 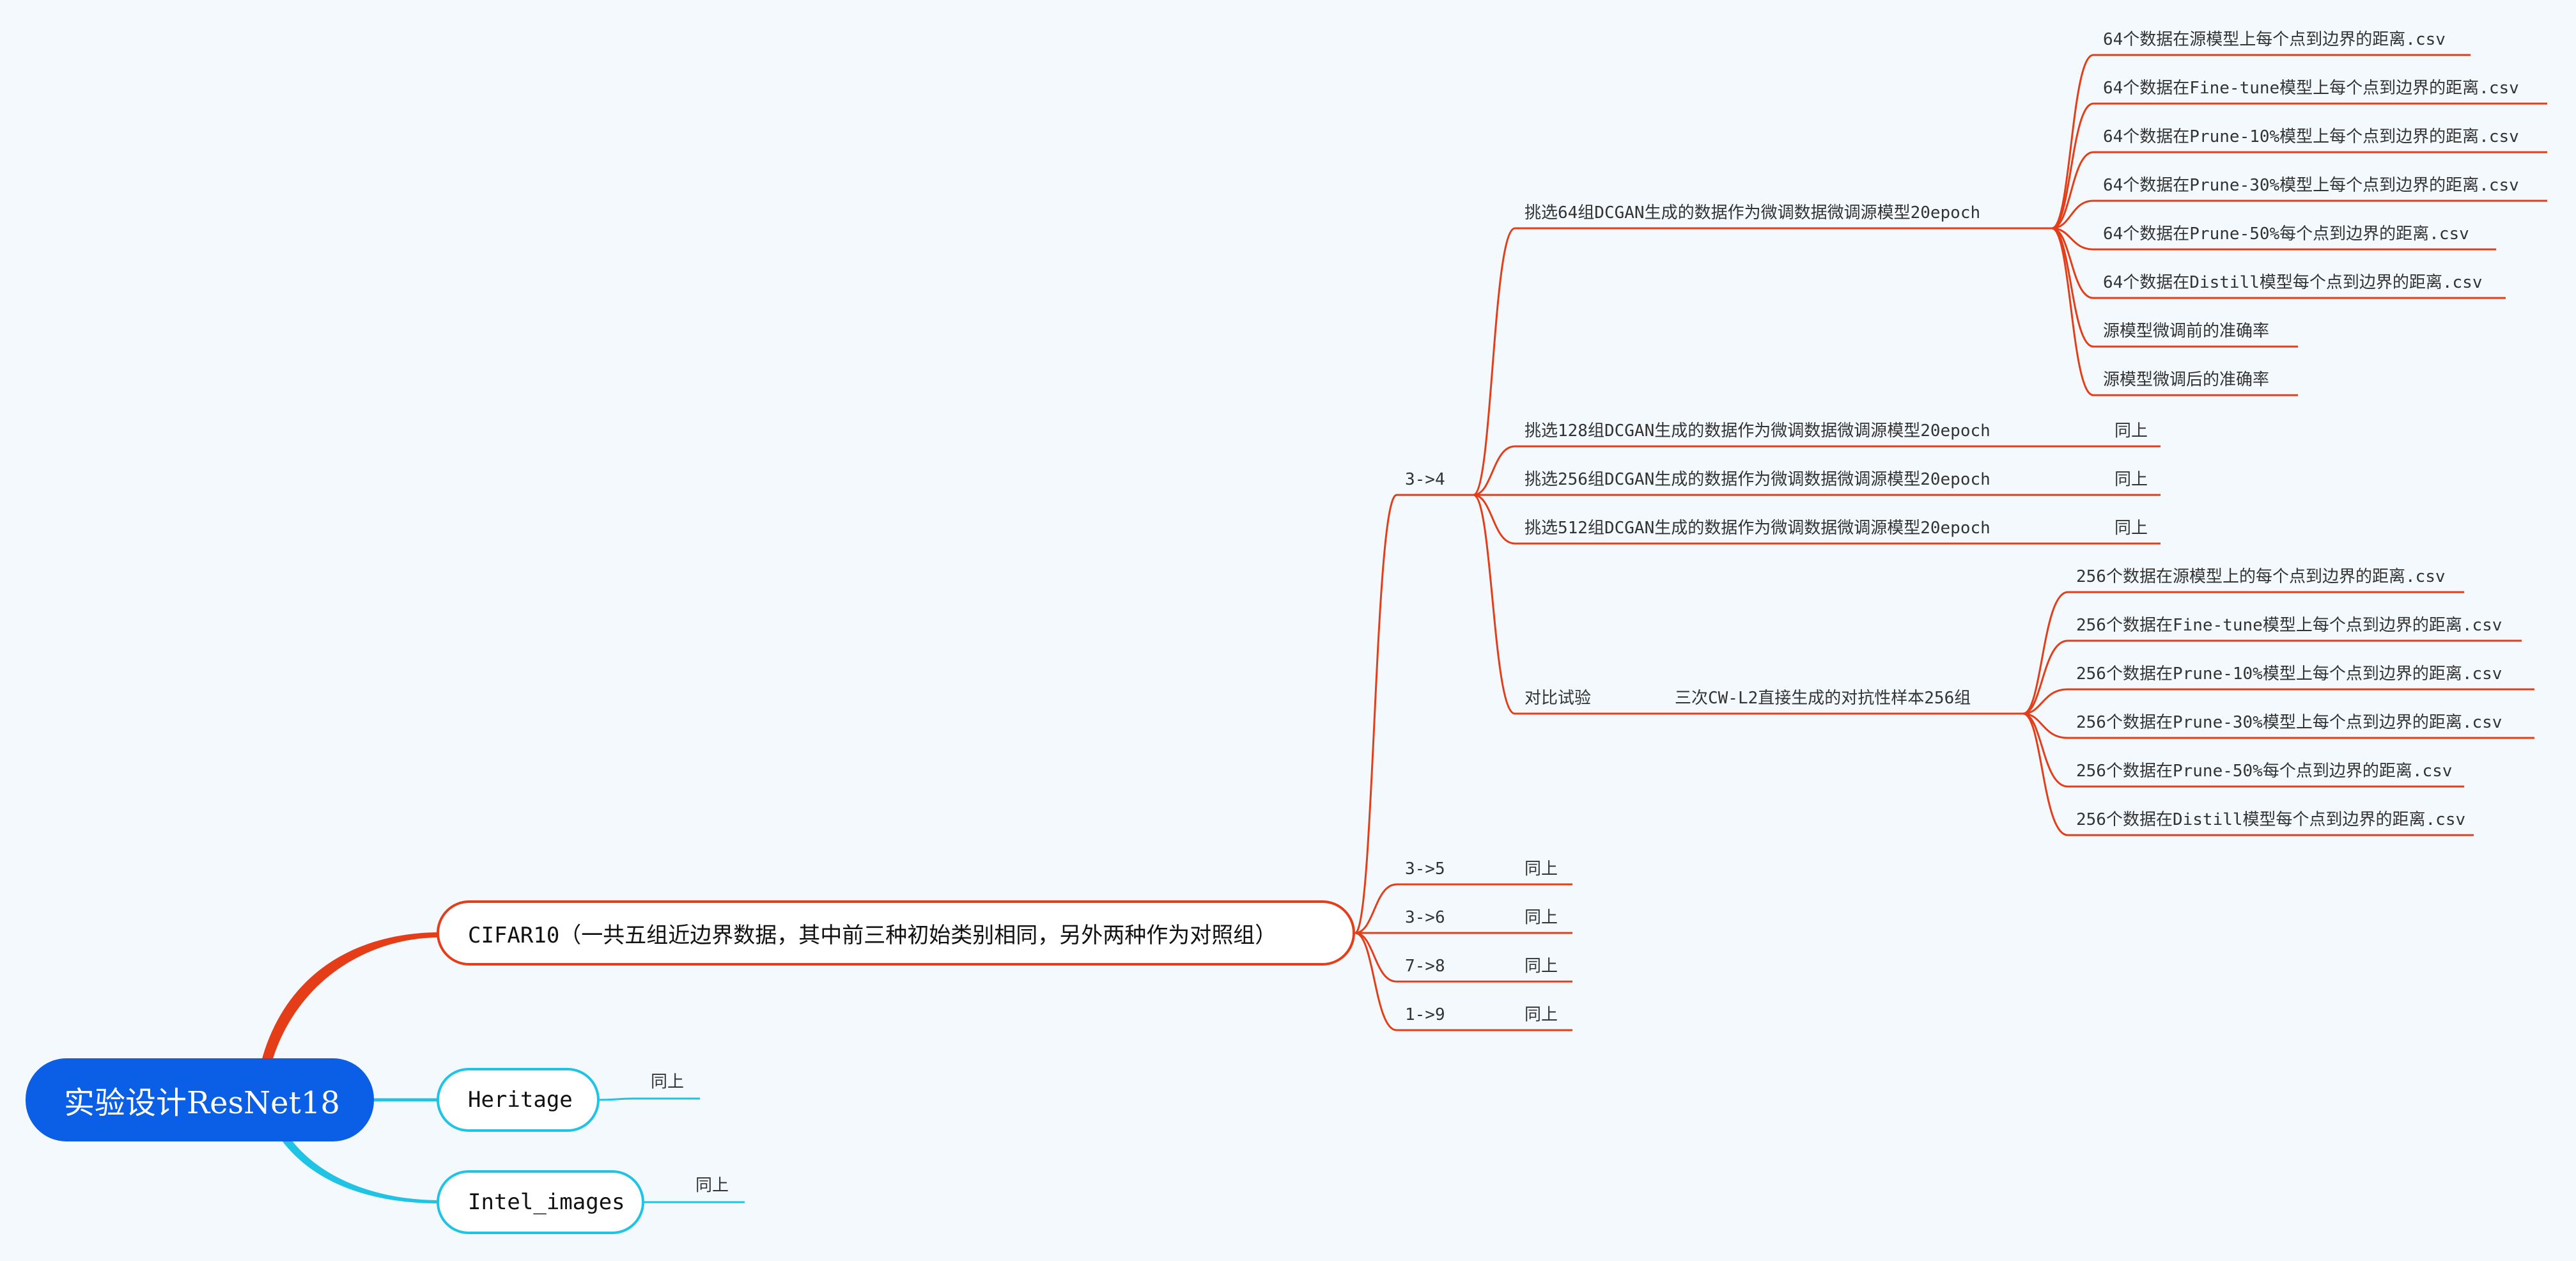 I want to click on leaf-64-distance: 64个数据在Fine-tune模型上每个点到边界的距离.csv, so click(x=2311, y=88).